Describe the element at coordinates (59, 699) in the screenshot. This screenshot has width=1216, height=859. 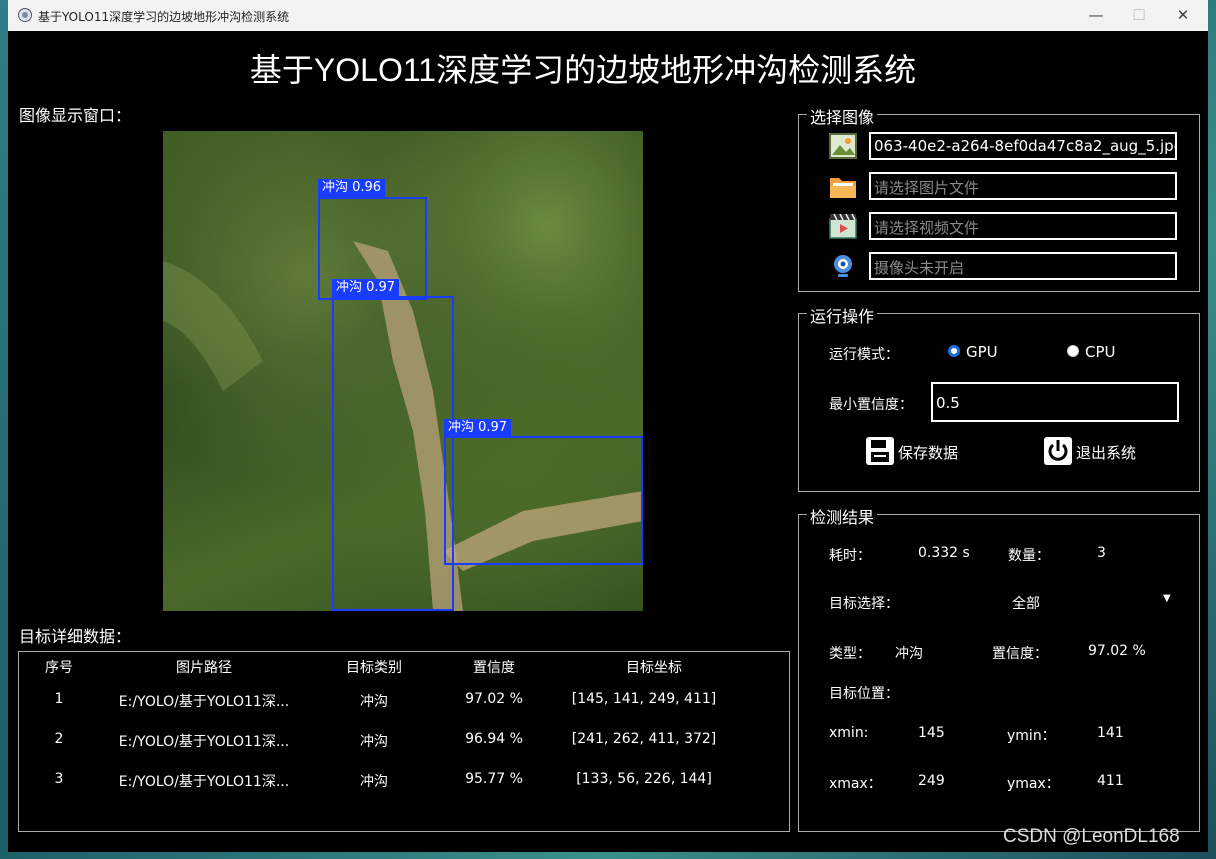
I see `cell-index: 1` at that location.